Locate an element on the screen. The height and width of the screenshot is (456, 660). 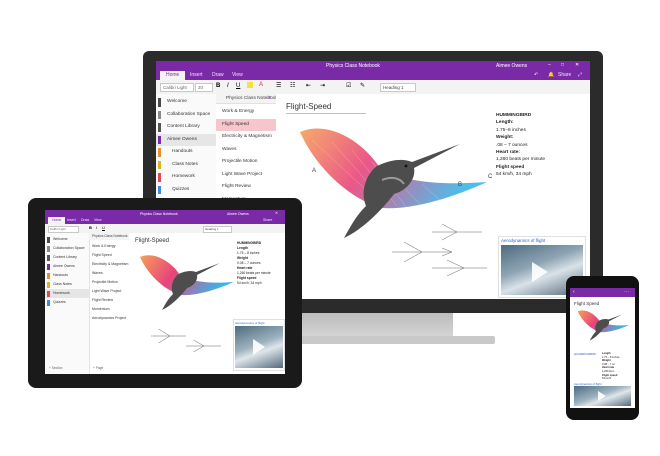
tablet-video-thumbnail is located at coordinates (259, 347).